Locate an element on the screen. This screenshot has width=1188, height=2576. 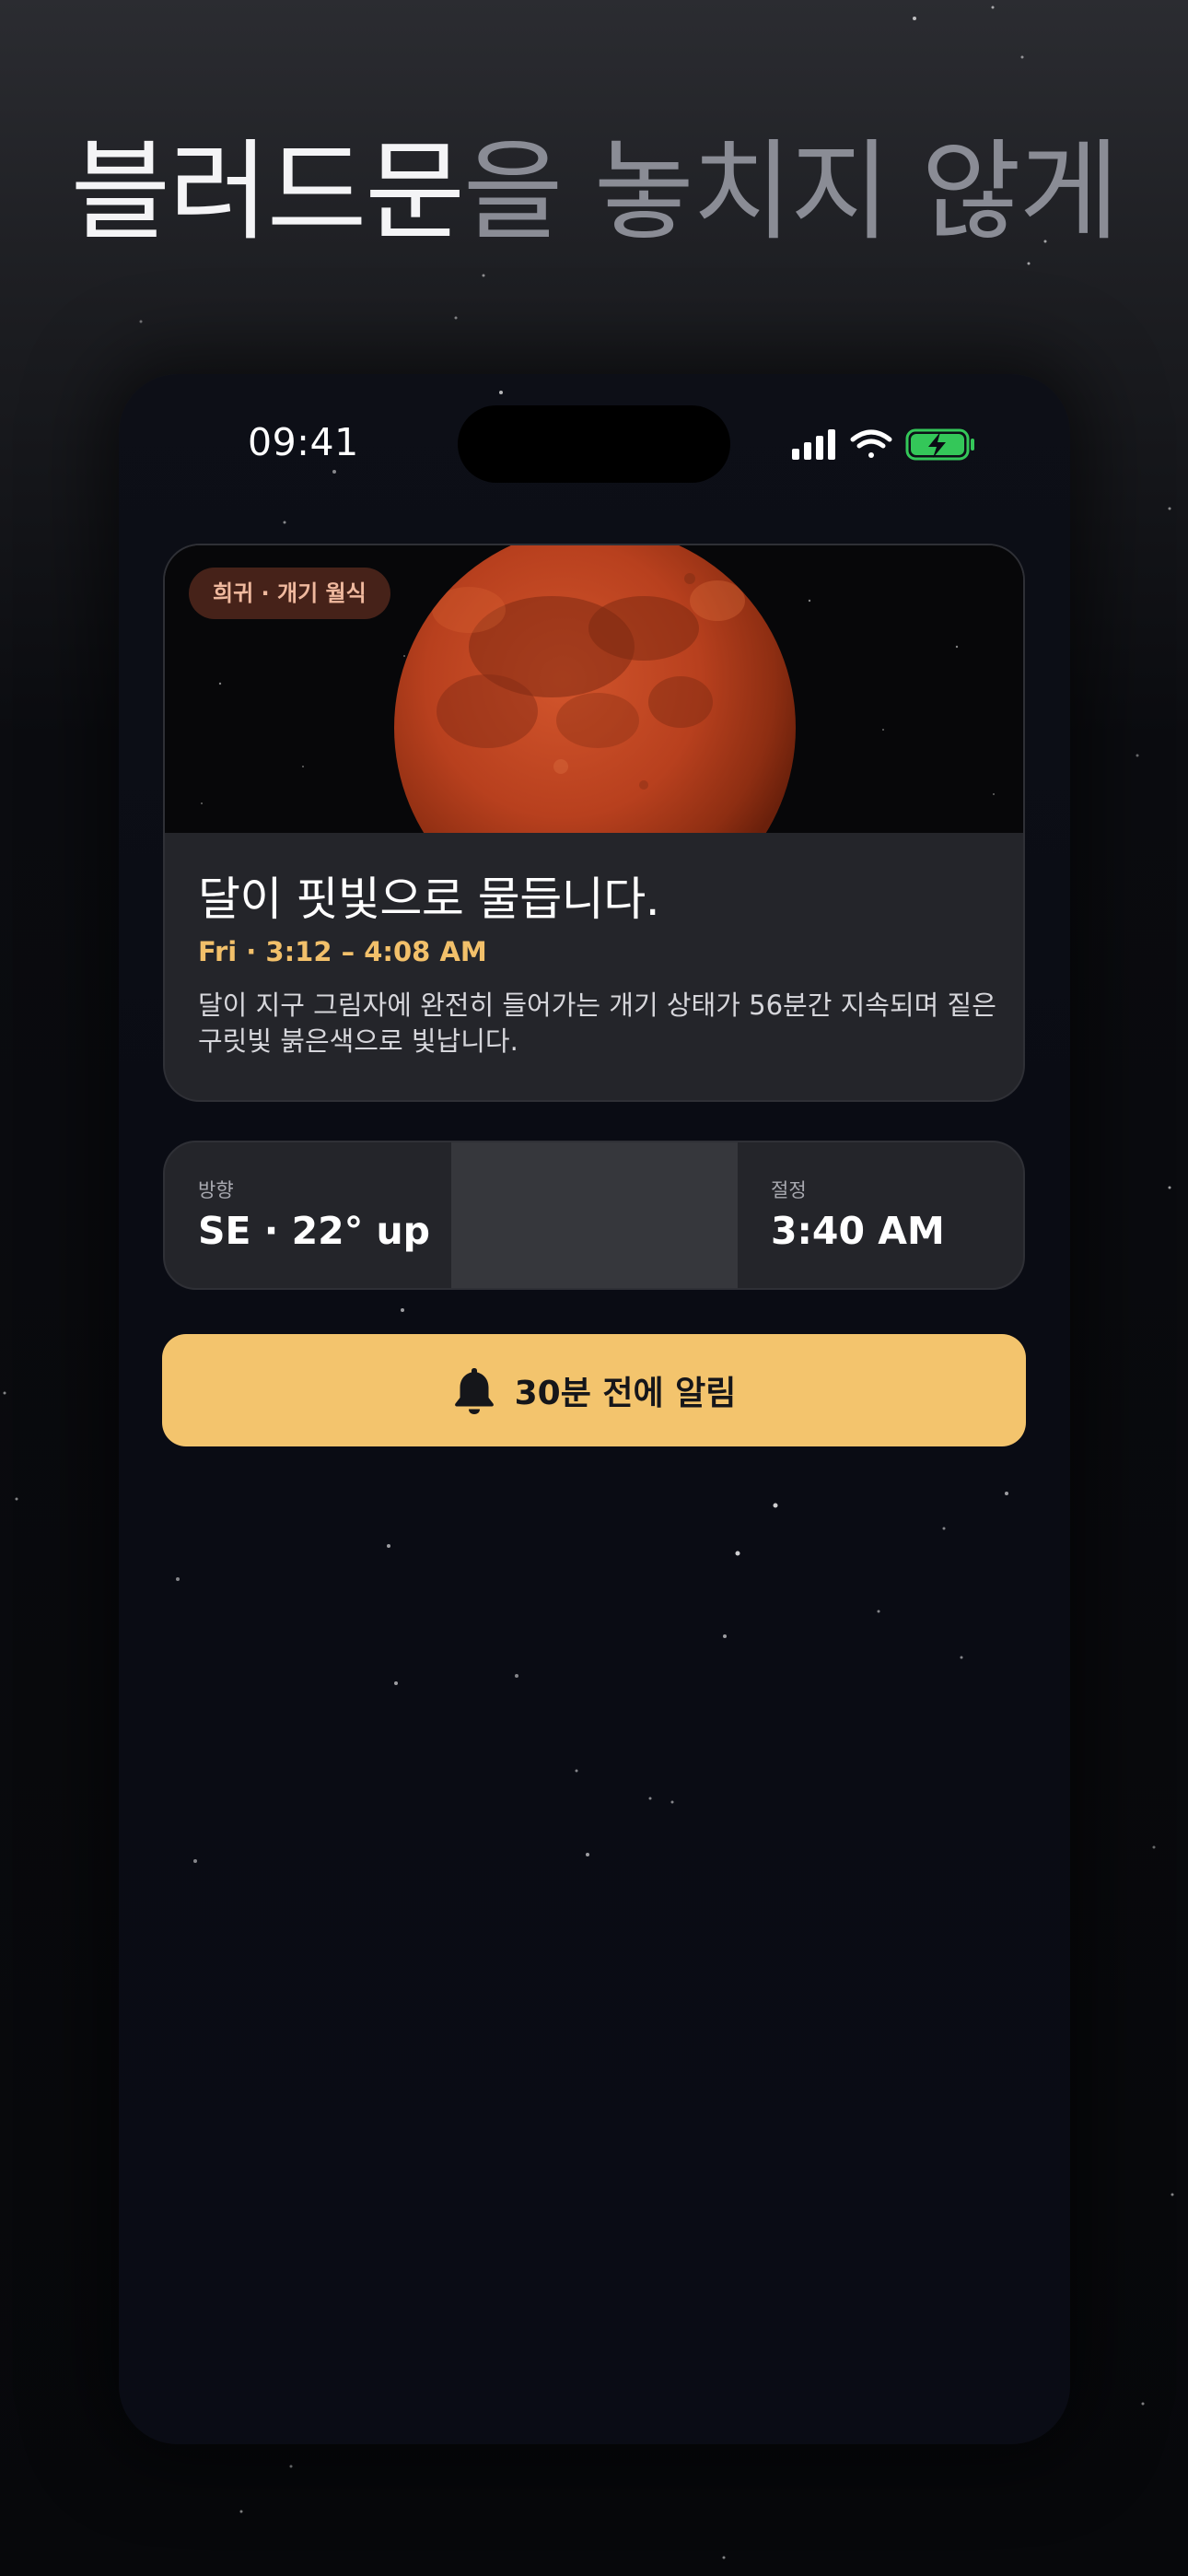
direction-value: SE · 22° up is located at coordinates (314, 1231).